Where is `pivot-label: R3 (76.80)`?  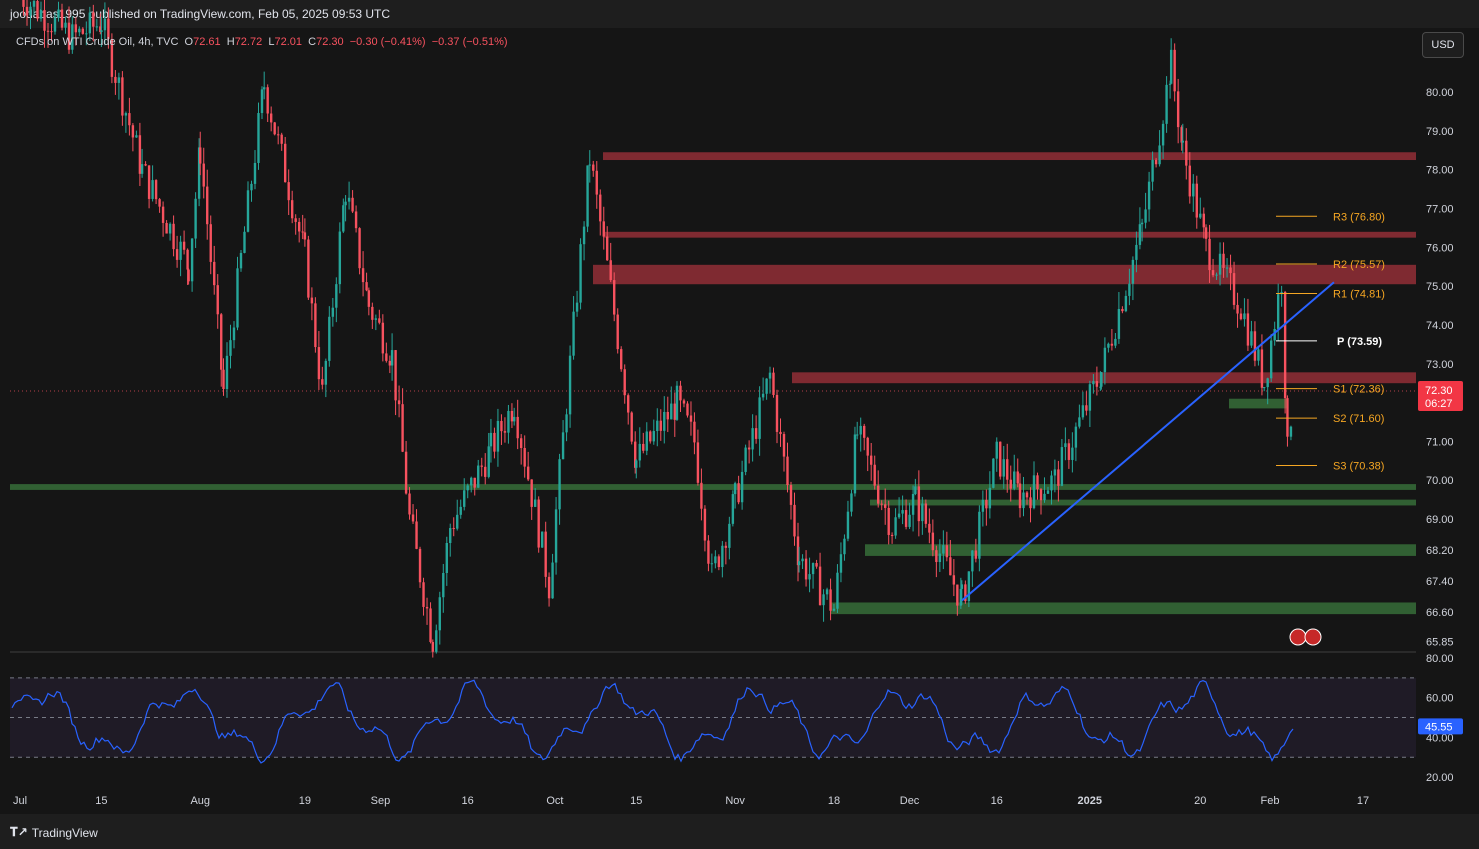 pivot-label: R3 (76.80) is located at coordinates (1359, 217).